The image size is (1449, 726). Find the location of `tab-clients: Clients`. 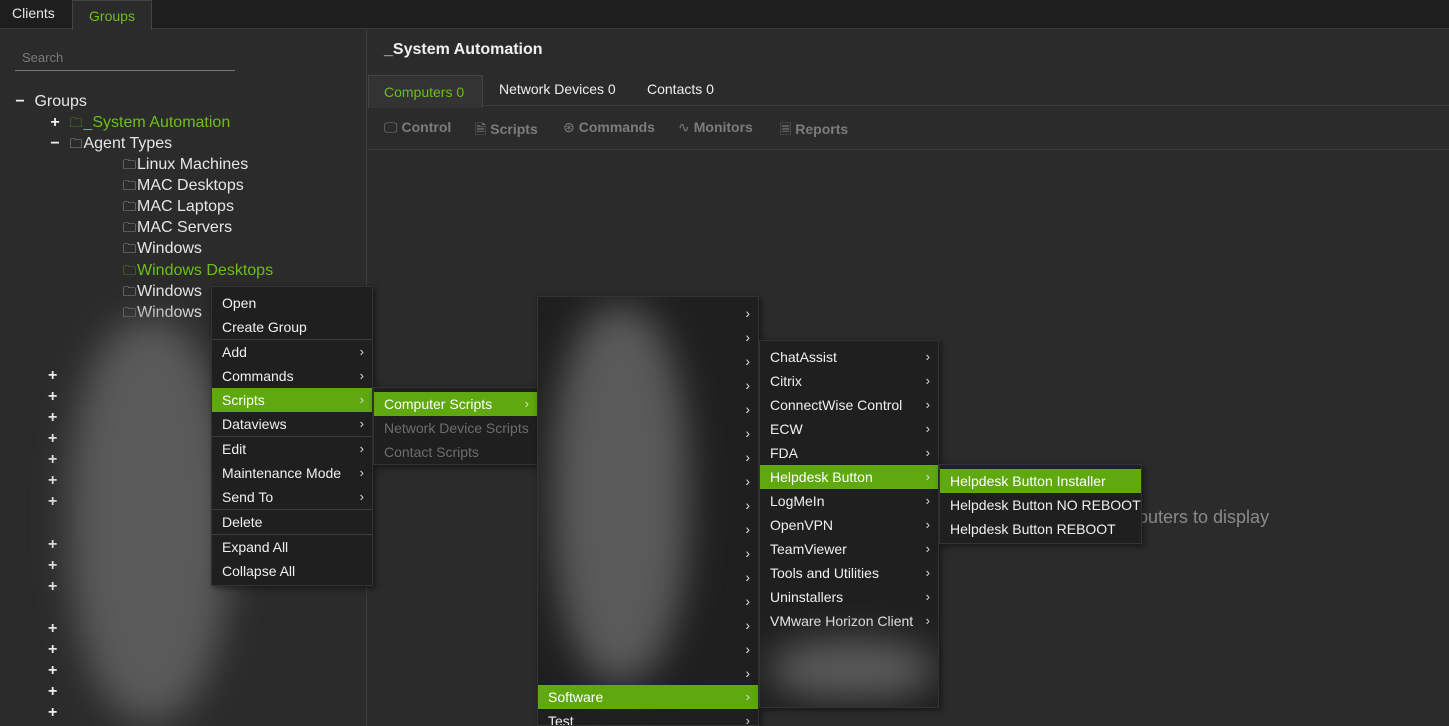

tab-clients: Clients is located at coordinates (36, 14).